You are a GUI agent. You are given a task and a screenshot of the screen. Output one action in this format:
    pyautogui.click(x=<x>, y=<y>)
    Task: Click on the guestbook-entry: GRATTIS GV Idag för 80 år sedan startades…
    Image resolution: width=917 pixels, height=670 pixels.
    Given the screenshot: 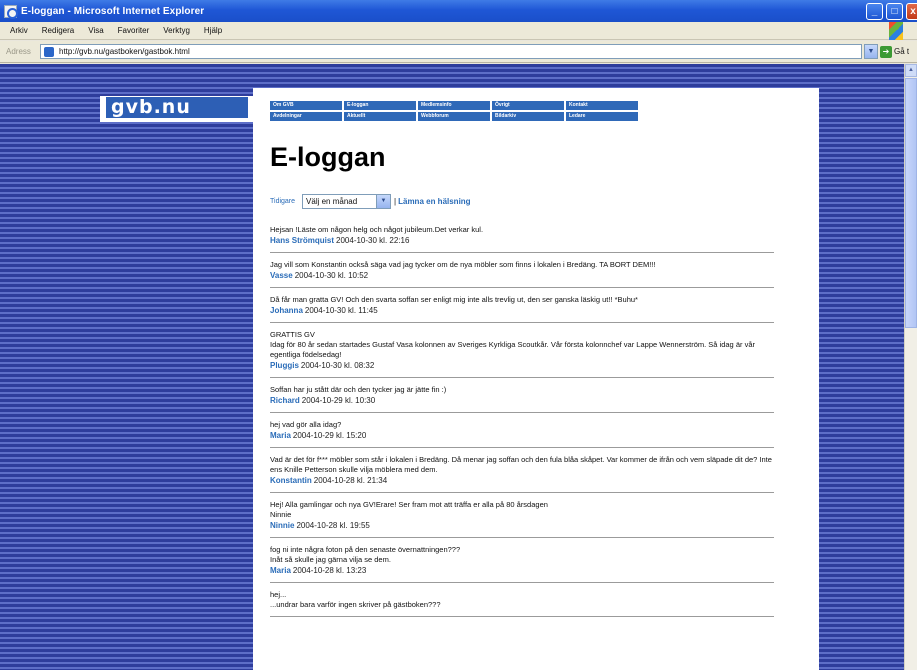 What is the action you would take?
    pyautogui.click(x=522, y=354)
    